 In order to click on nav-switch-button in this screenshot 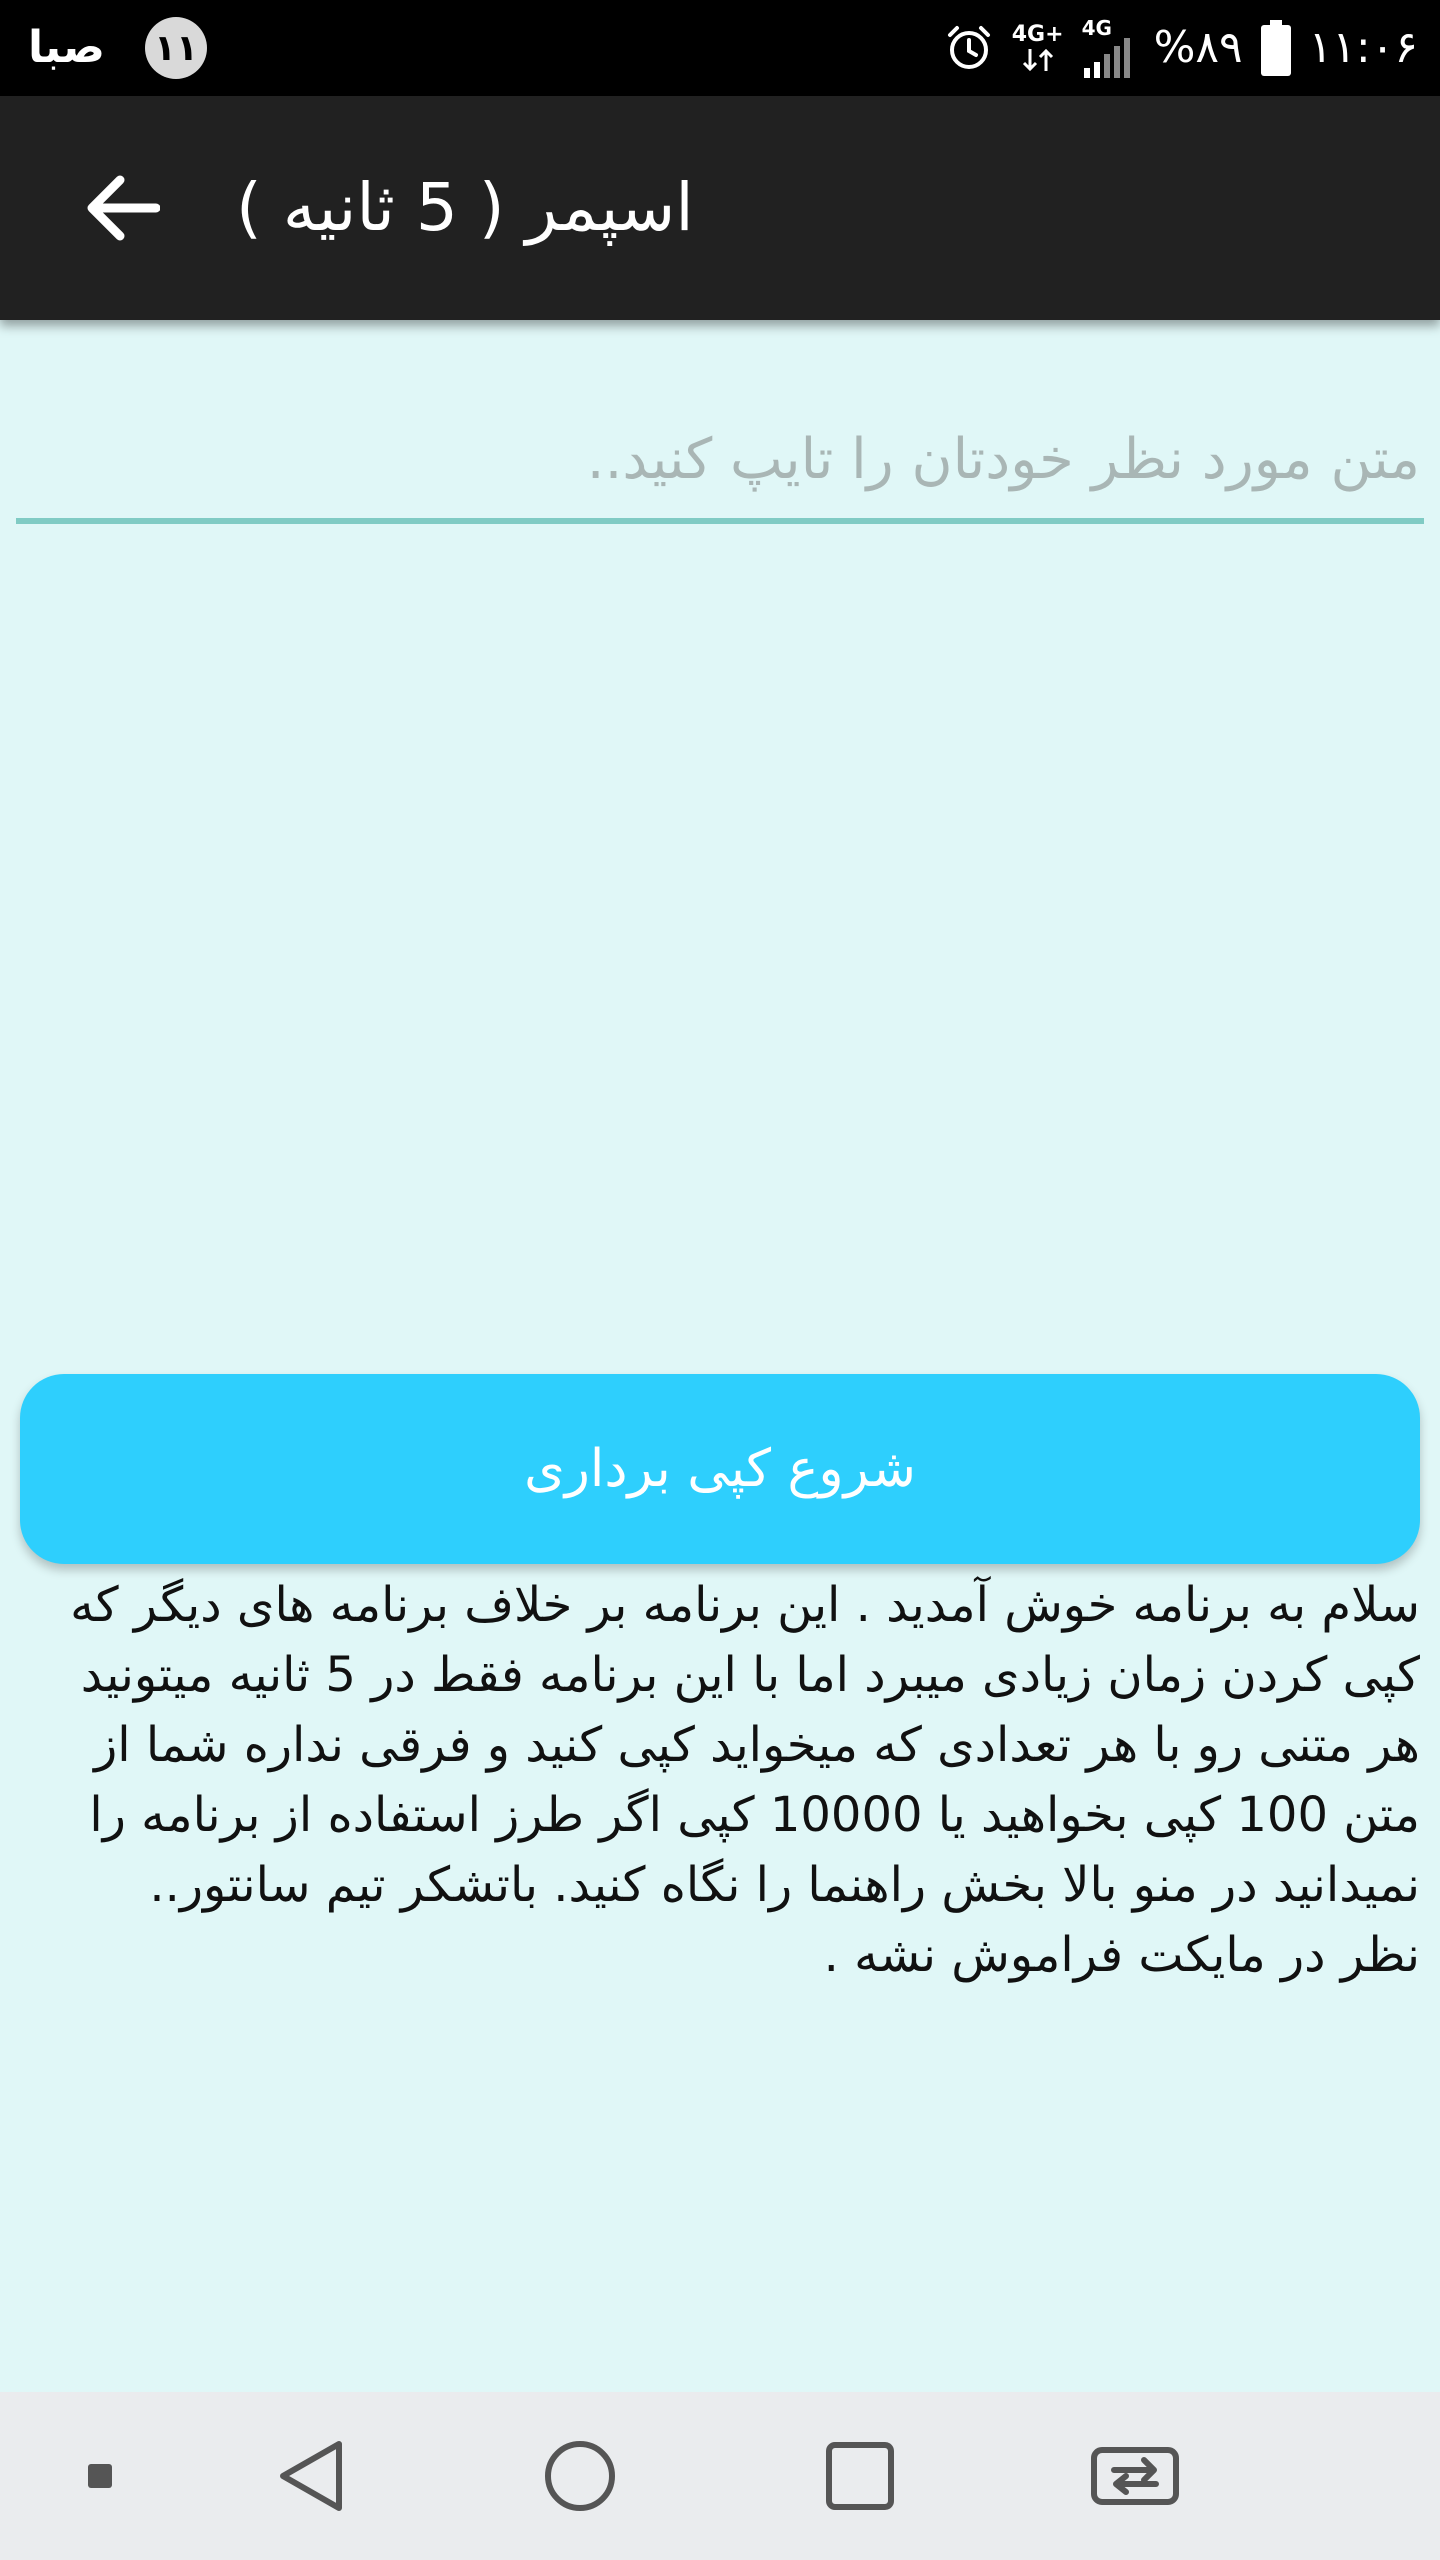, I will do `click(1135, 2476)`.